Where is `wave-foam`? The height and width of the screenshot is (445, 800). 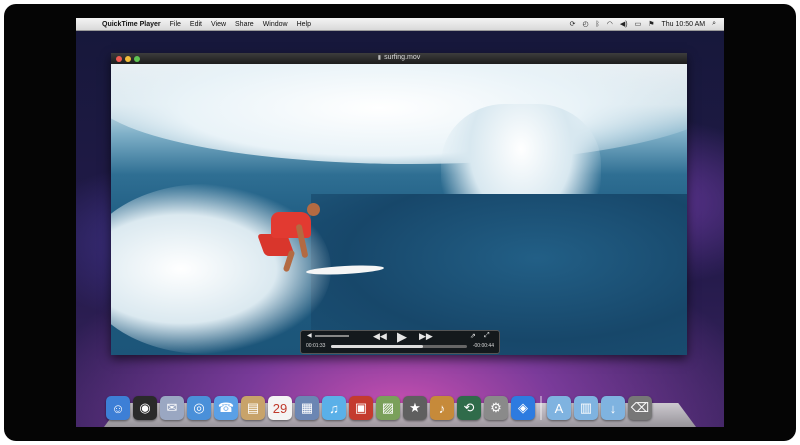
wave-foam is located at coordinates (221, 269).